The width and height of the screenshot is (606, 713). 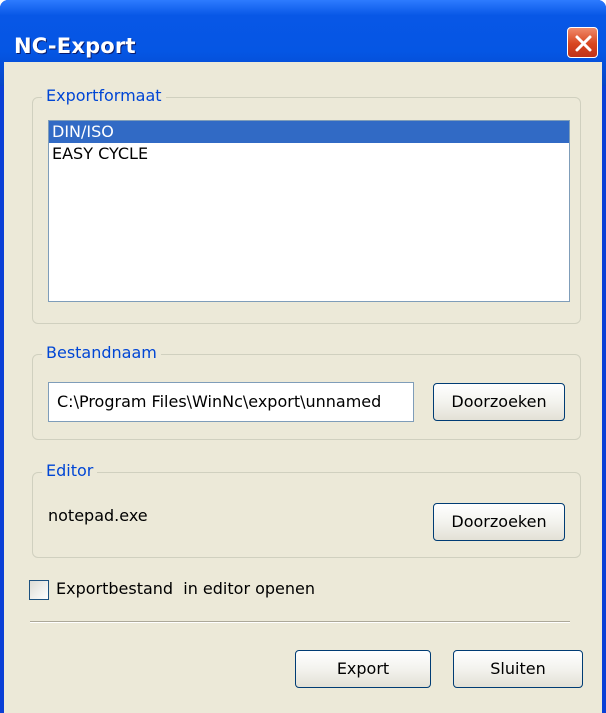 I want to click on close-icon, so click(x=583, y=43).